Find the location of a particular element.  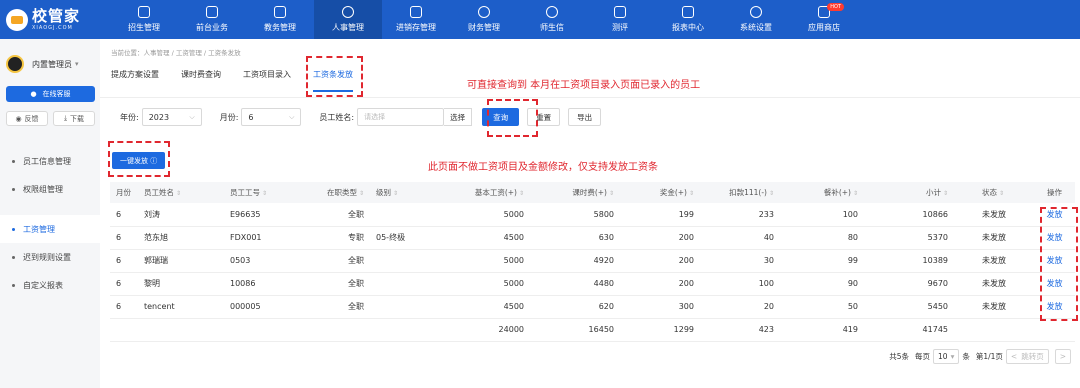

sidebar-item-employee-info: 员工信息管理 is located at coordinates (50, 161).